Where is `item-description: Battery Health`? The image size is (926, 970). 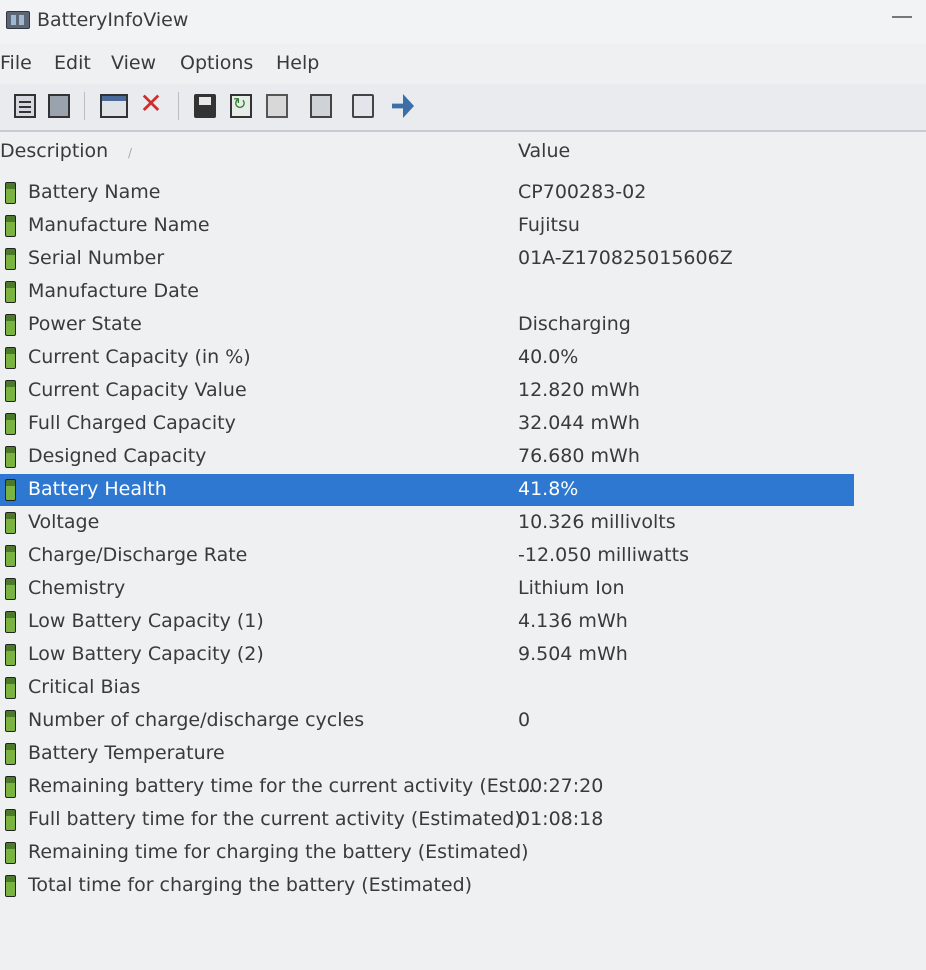
item-description: Battery Health is located at coordinates (97, 489).